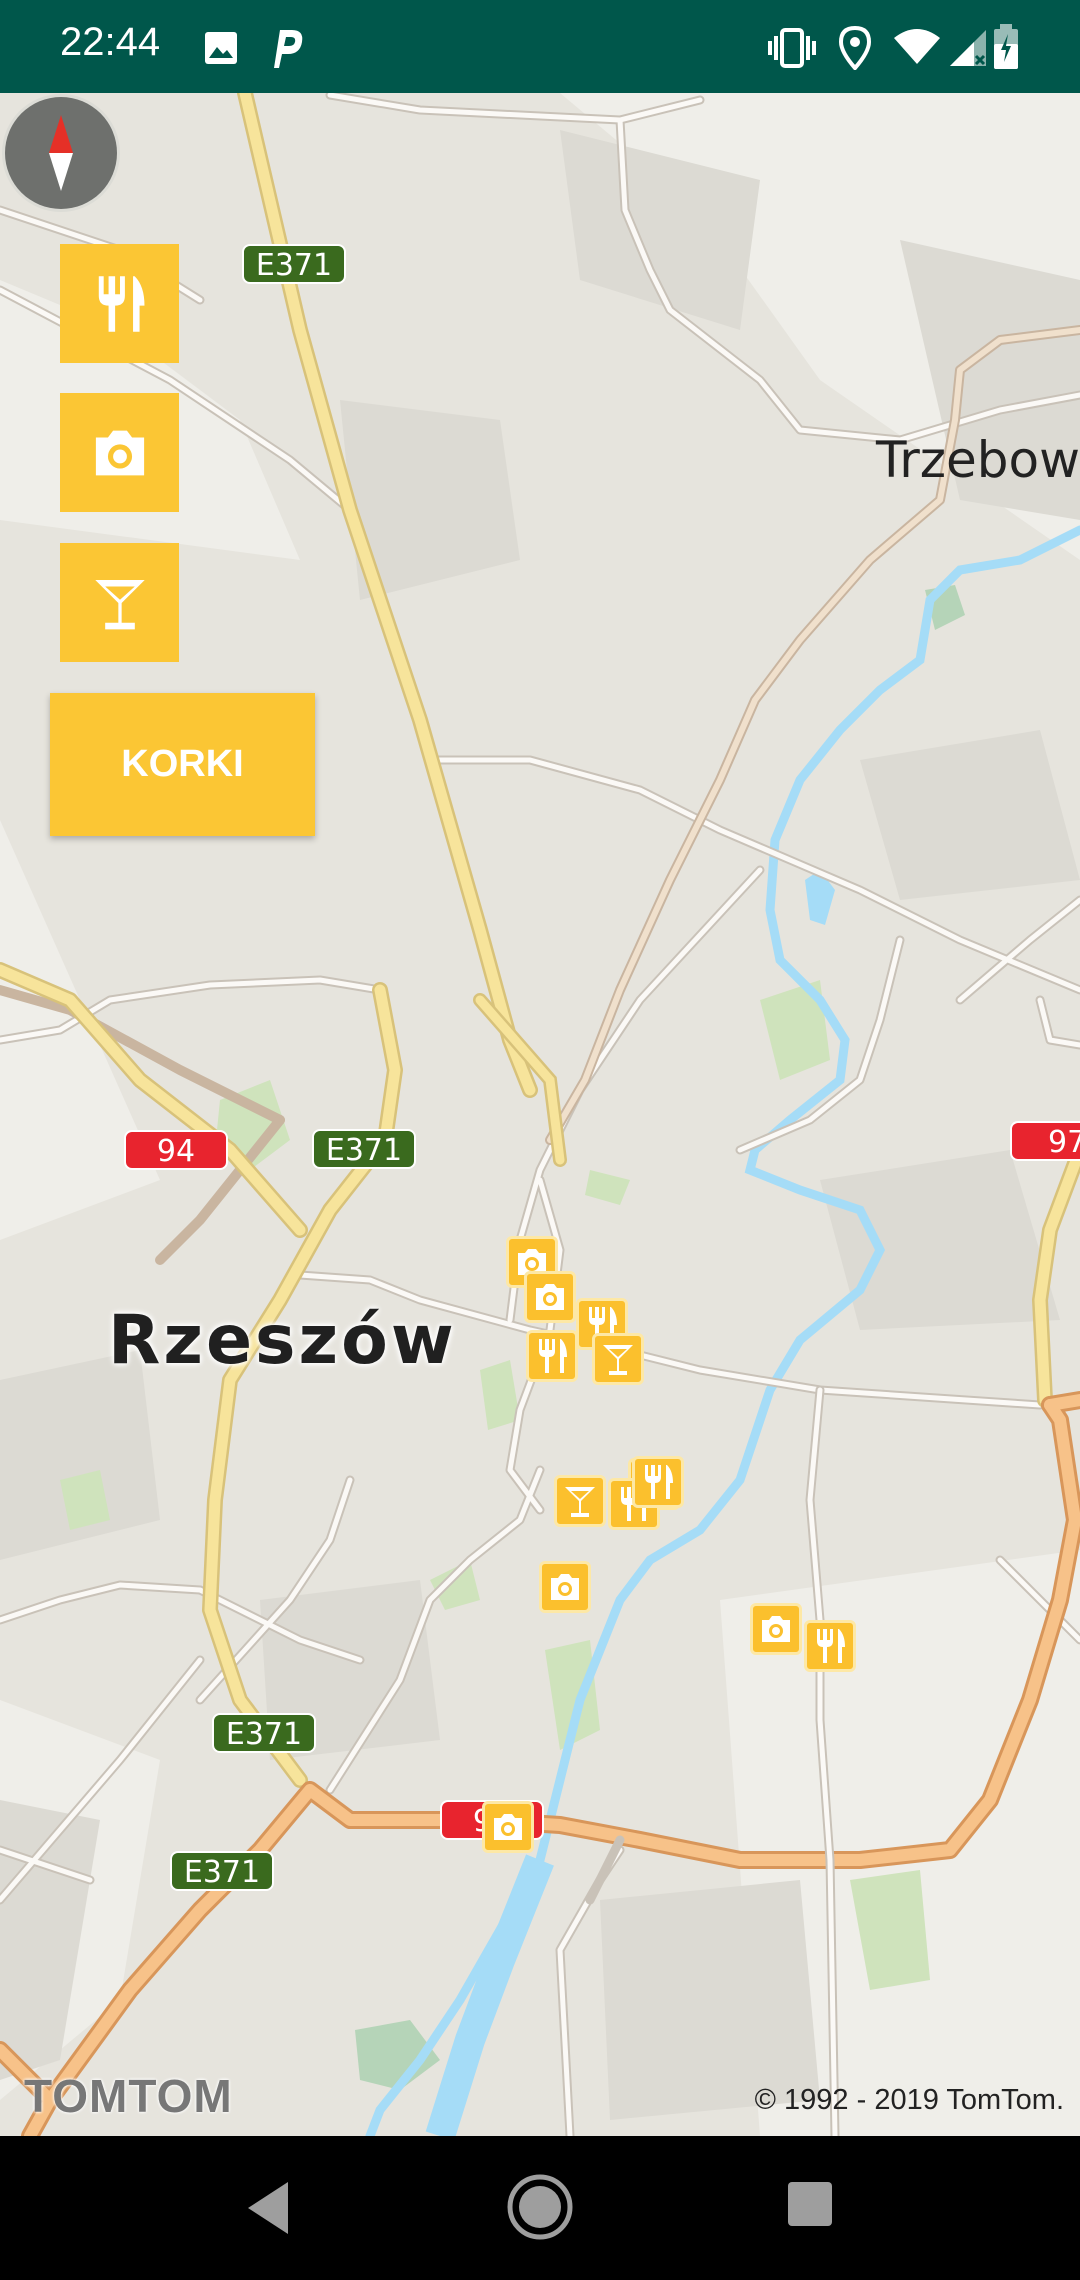 This screenshot has width=1080, height=2280. I want to click on restaurant-filter-button, so click(119, 303).